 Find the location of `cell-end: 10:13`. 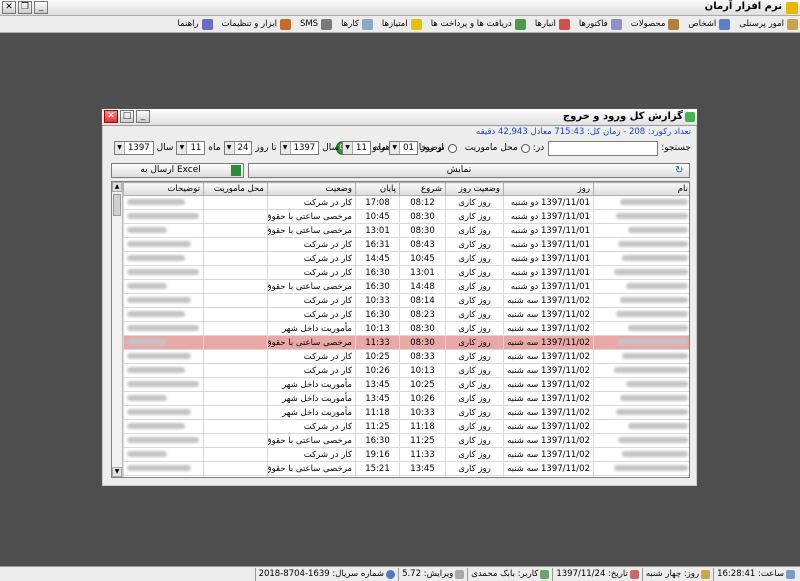

cell-end: 10:13 is located at coordinates (377, 328).